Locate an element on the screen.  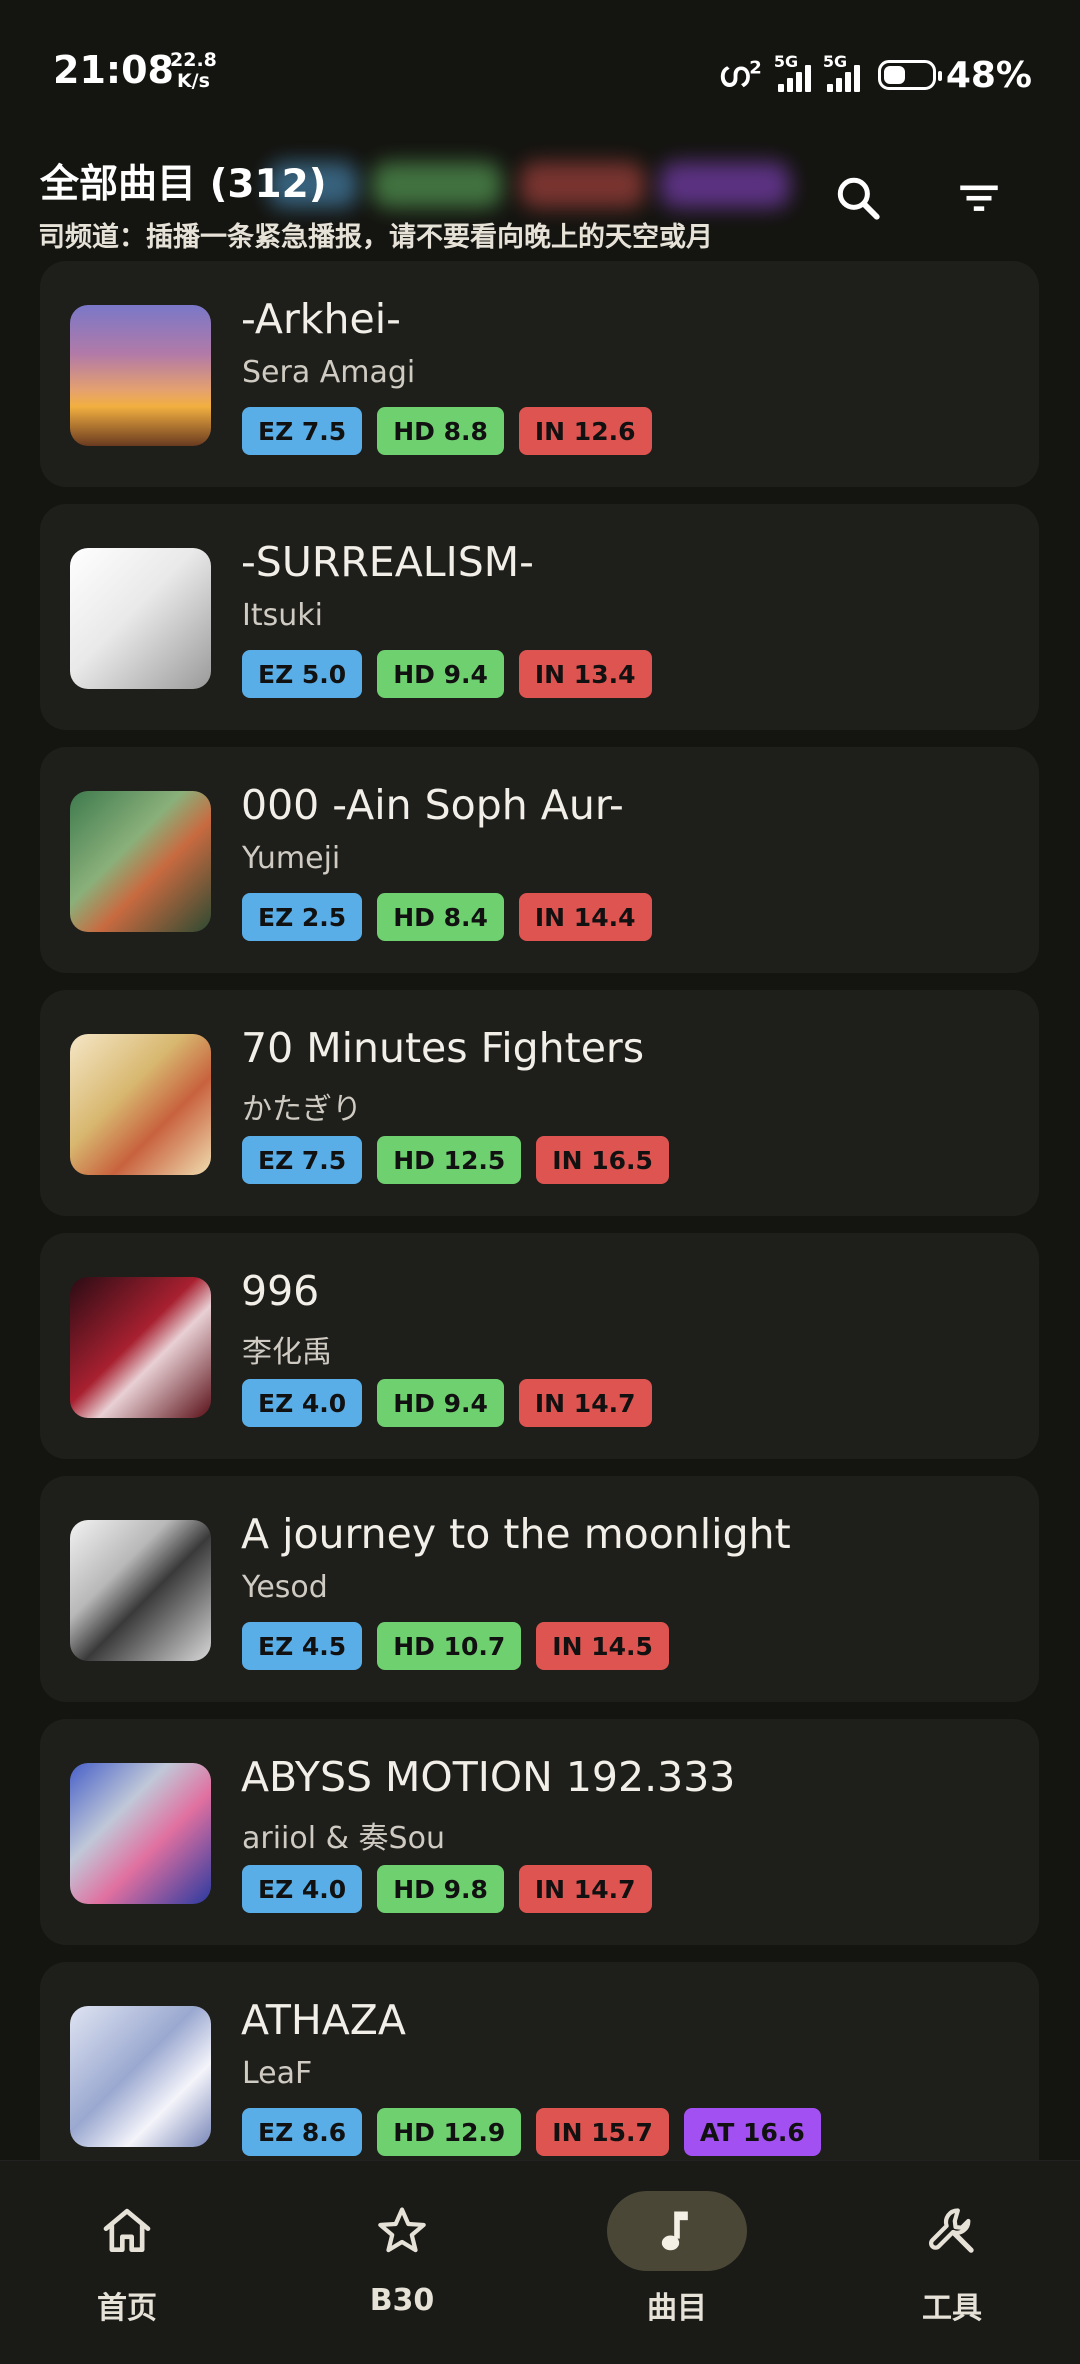
search-icon is located at coordinates (858, 198).